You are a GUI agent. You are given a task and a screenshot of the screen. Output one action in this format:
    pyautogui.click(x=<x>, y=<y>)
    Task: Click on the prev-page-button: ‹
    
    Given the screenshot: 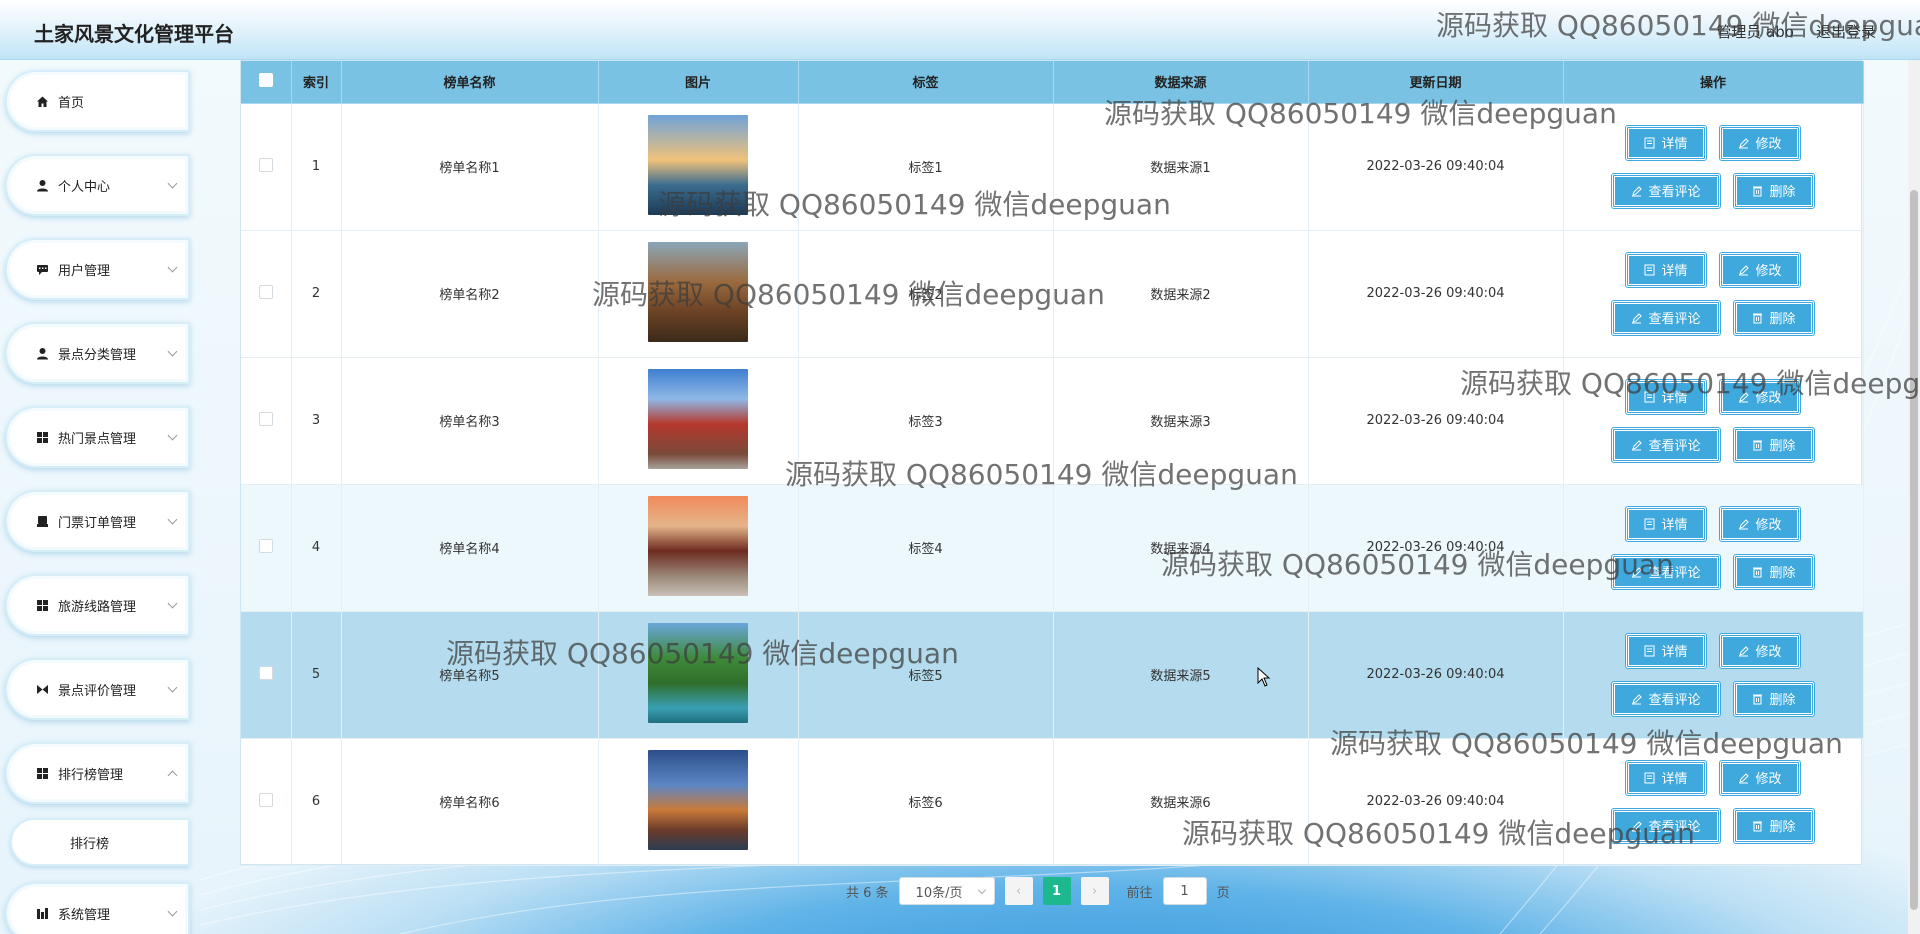 What is the action you would take?
    pyautogui.click(x=1018, y=891)
    